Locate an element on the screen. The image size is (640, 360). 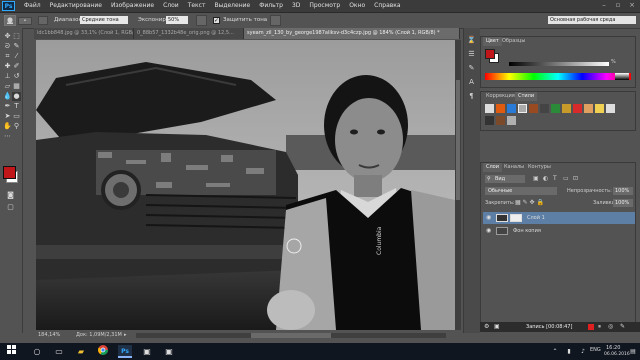
language-indicator: ENG is located at coordinates (595, 350).